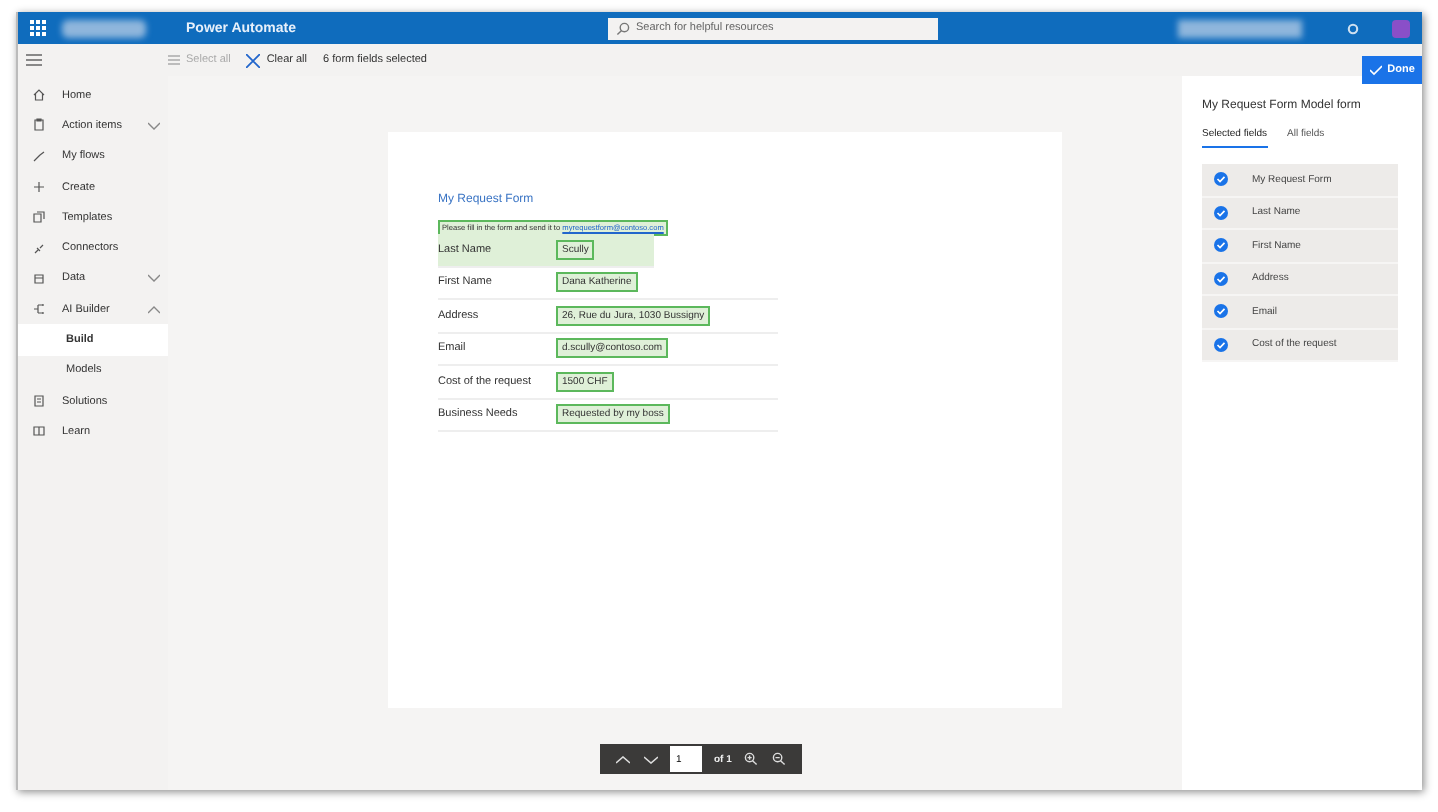 This screenshot has width=1438, height=812. Describe the element at coordinates (39, 431) in the screenshot. I see `book-icon` at that location.